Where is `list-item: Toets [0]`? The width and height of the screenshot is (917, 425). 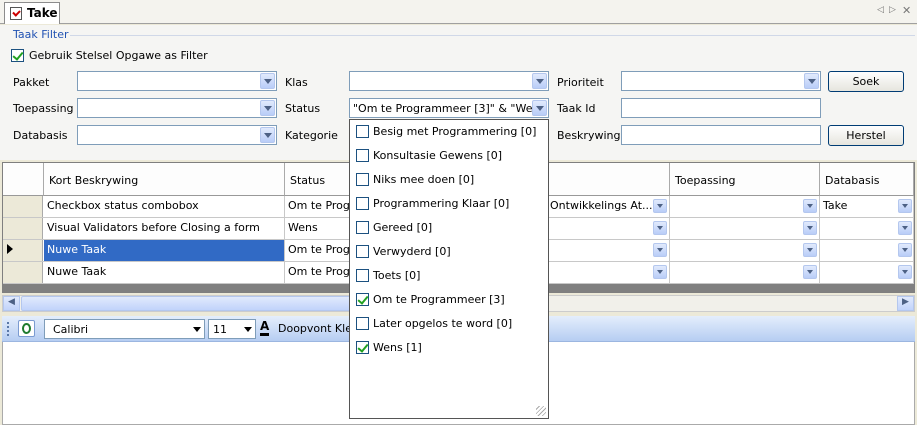
list-item: Toets [0] is located at coordinates (449, 276).